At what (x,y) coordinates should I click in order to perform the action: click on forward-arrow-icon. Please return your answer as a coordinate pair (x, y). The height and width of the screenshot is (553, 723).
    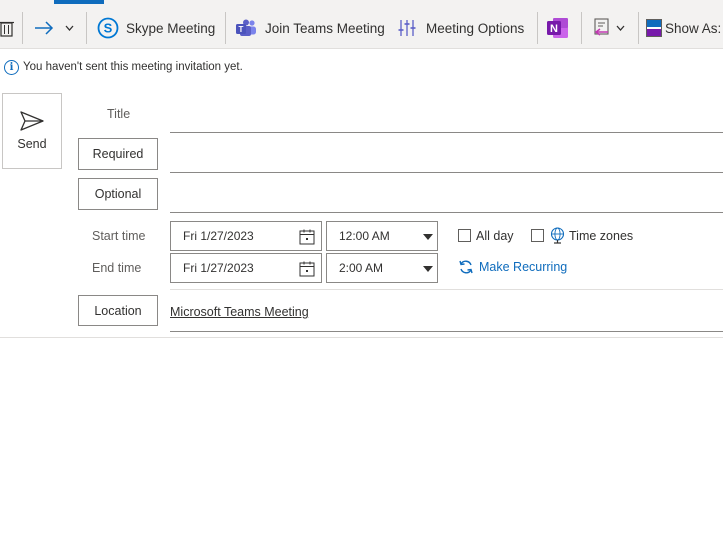
    Looking at the image, I should click on (44, 28).